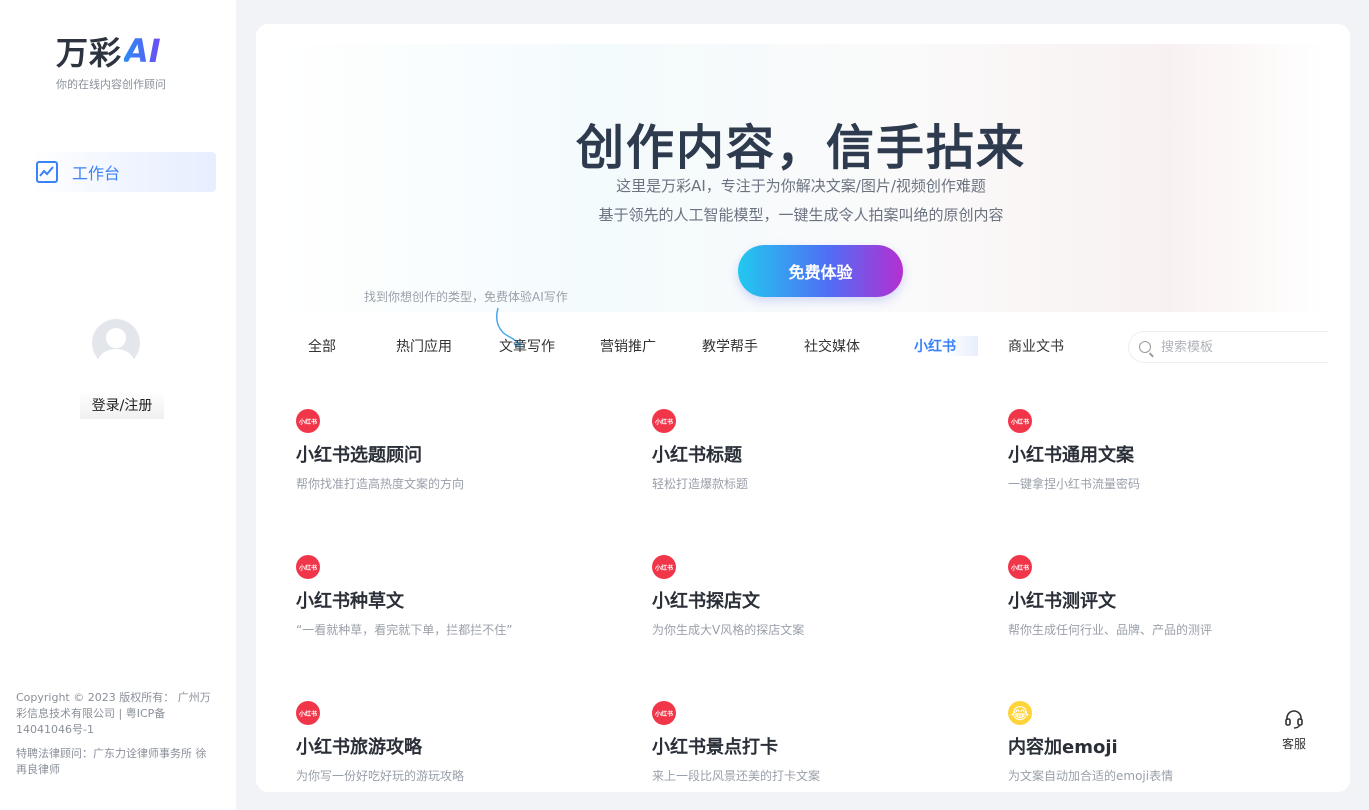 The height and width of the screenshot is (810, 1369). Describe the element at coordinates (801, 215) in the screenshot. I see `hero-subtitle-2: 基于领先的人工智能模型，一键生成令人拍案叫绝的原创内容` at that location.